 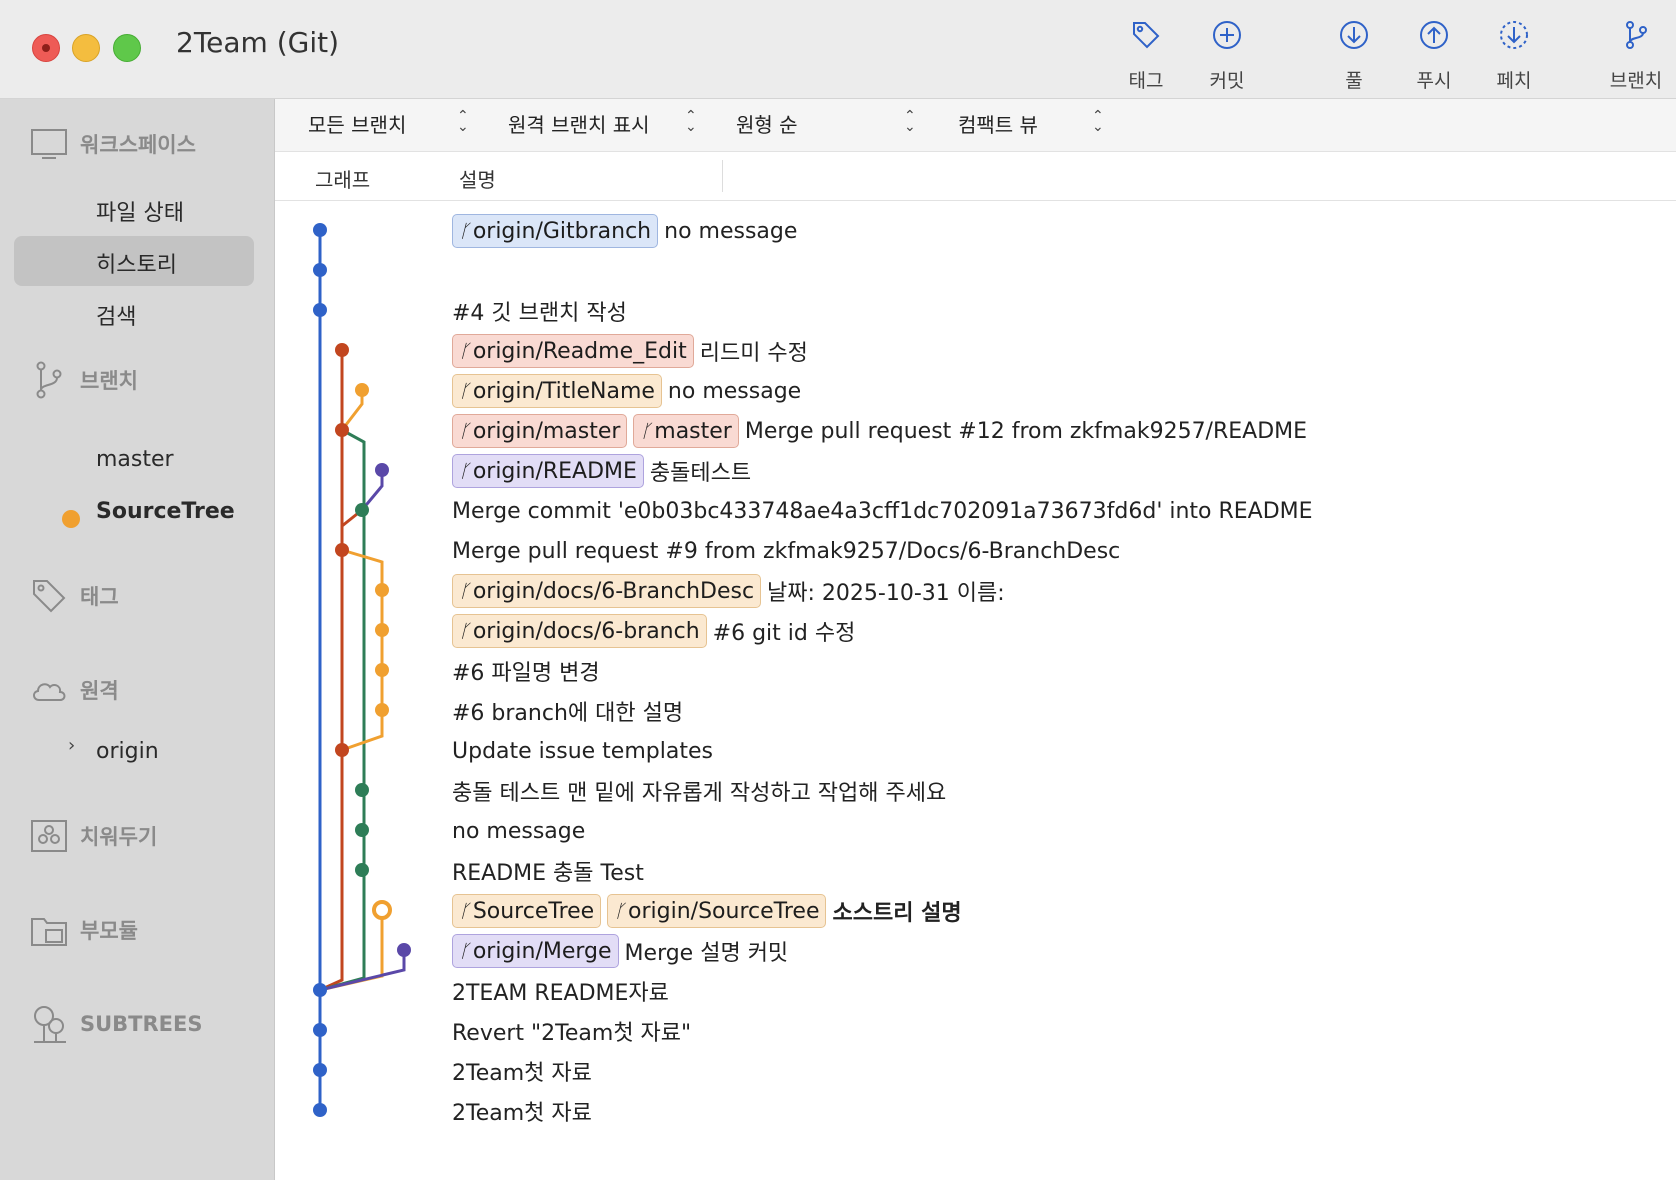 I want to click on sidebar-item-file-status: 파일 상태, so click(x=140, y=211).